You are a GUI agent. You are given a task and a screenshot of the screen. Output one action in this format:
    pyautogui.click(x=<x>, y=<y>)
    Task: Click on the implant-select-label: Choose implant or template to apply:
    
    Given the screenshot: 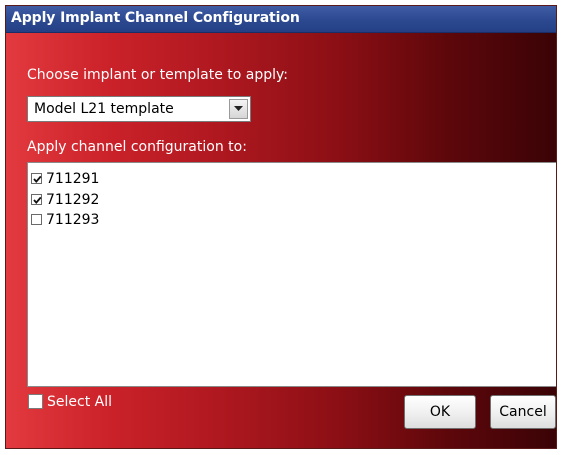 What is the action you would take?
    pyautogui.click(x=157, y=75)
    